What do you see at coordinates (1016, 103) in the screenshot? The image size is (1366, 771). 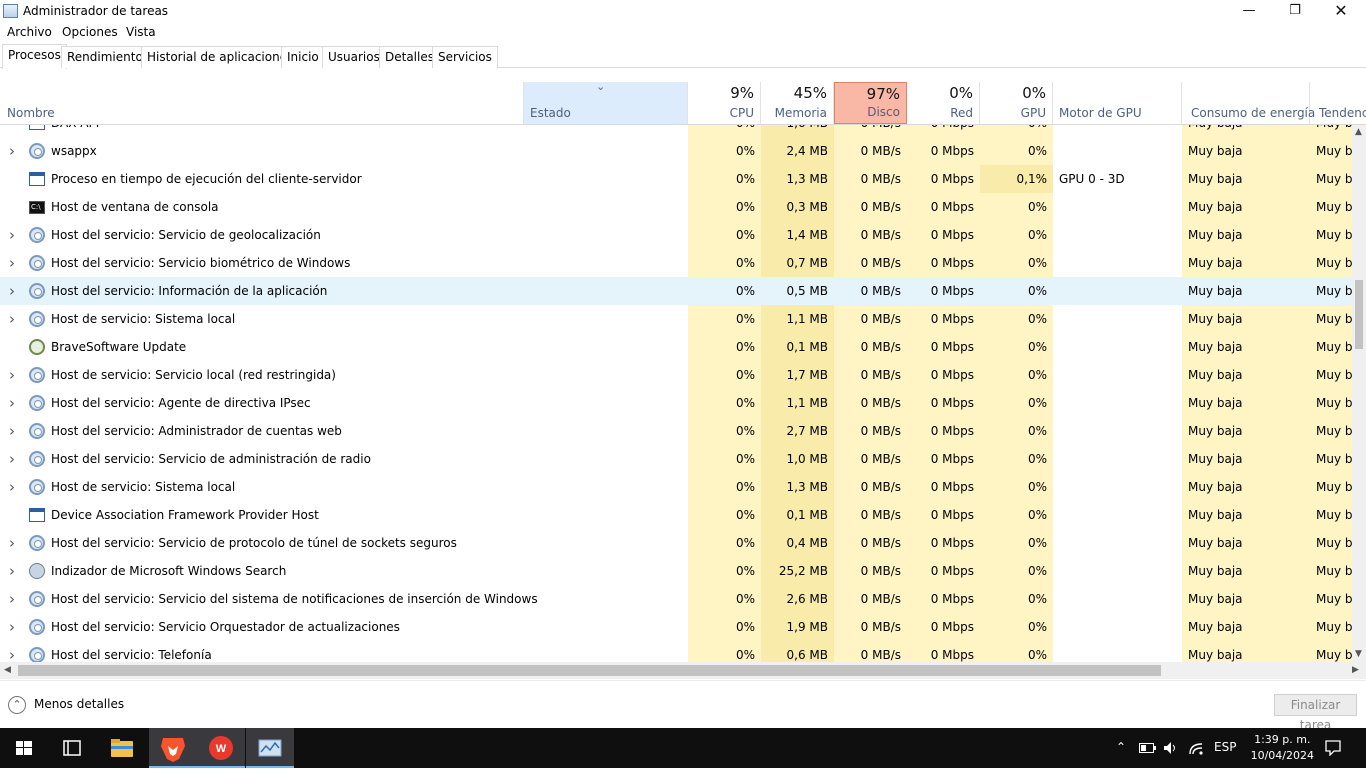 I see `col-gpu: 0% GPU` at bounding box center [1016, 103].